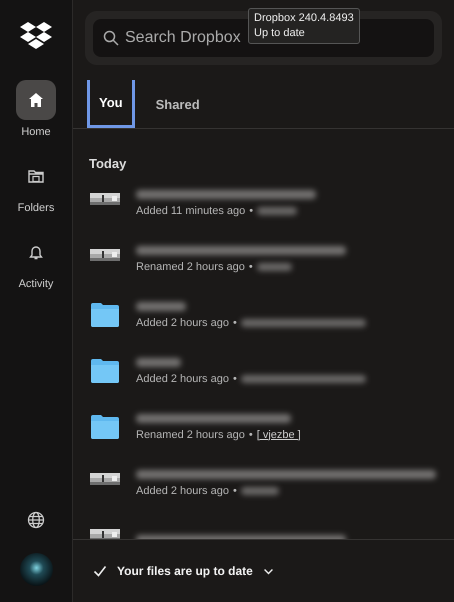  Describe the element at coordinates (183, 571) in the screenshot. I see `sync-status-button: Your files are up to date` at that location.